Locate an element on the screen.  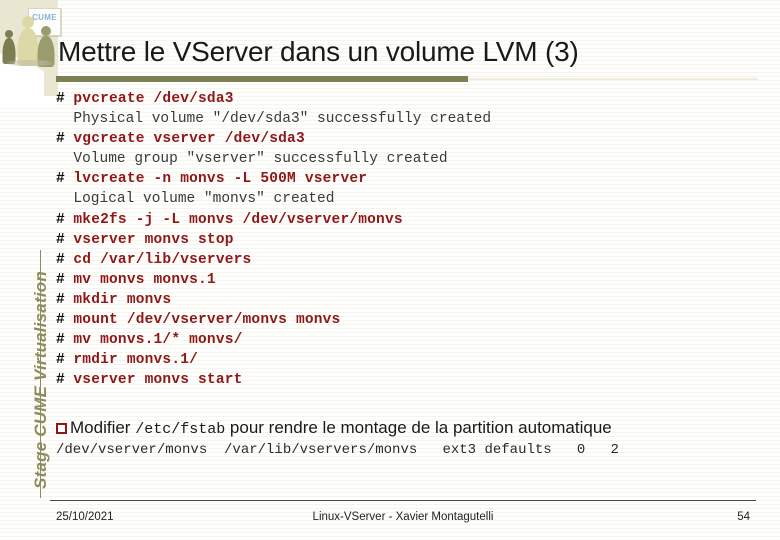
footer-page-number: 54 is located at coordinates (743, 517).